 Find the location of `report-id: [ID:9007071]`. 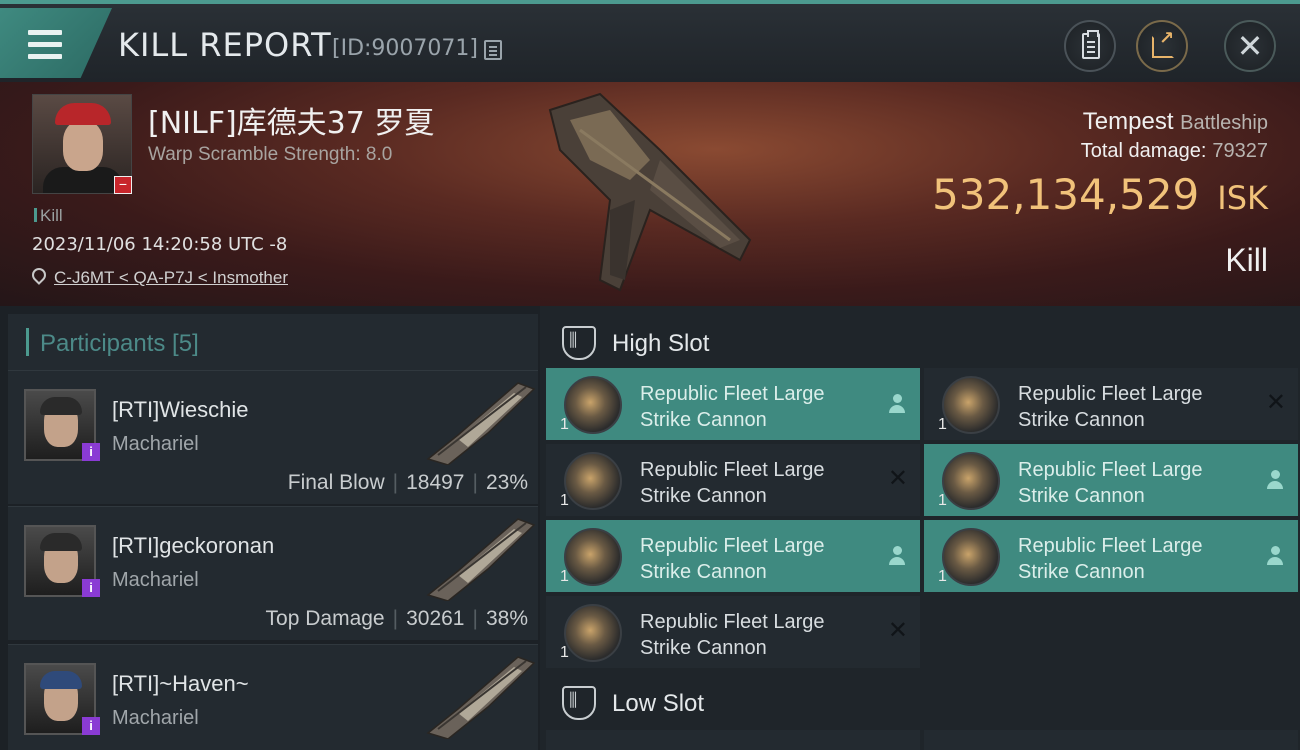

report-id: [ID:9007071] is located at coordinates (405, 48).